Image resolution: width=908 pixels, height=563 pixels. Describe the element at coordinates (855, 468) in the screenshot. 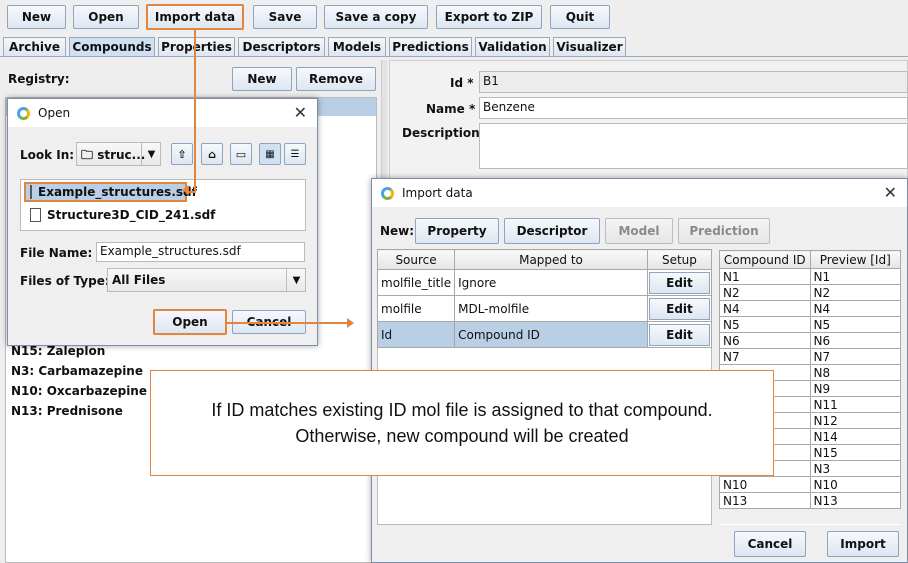

I see `preview-cell: N3` at that location.